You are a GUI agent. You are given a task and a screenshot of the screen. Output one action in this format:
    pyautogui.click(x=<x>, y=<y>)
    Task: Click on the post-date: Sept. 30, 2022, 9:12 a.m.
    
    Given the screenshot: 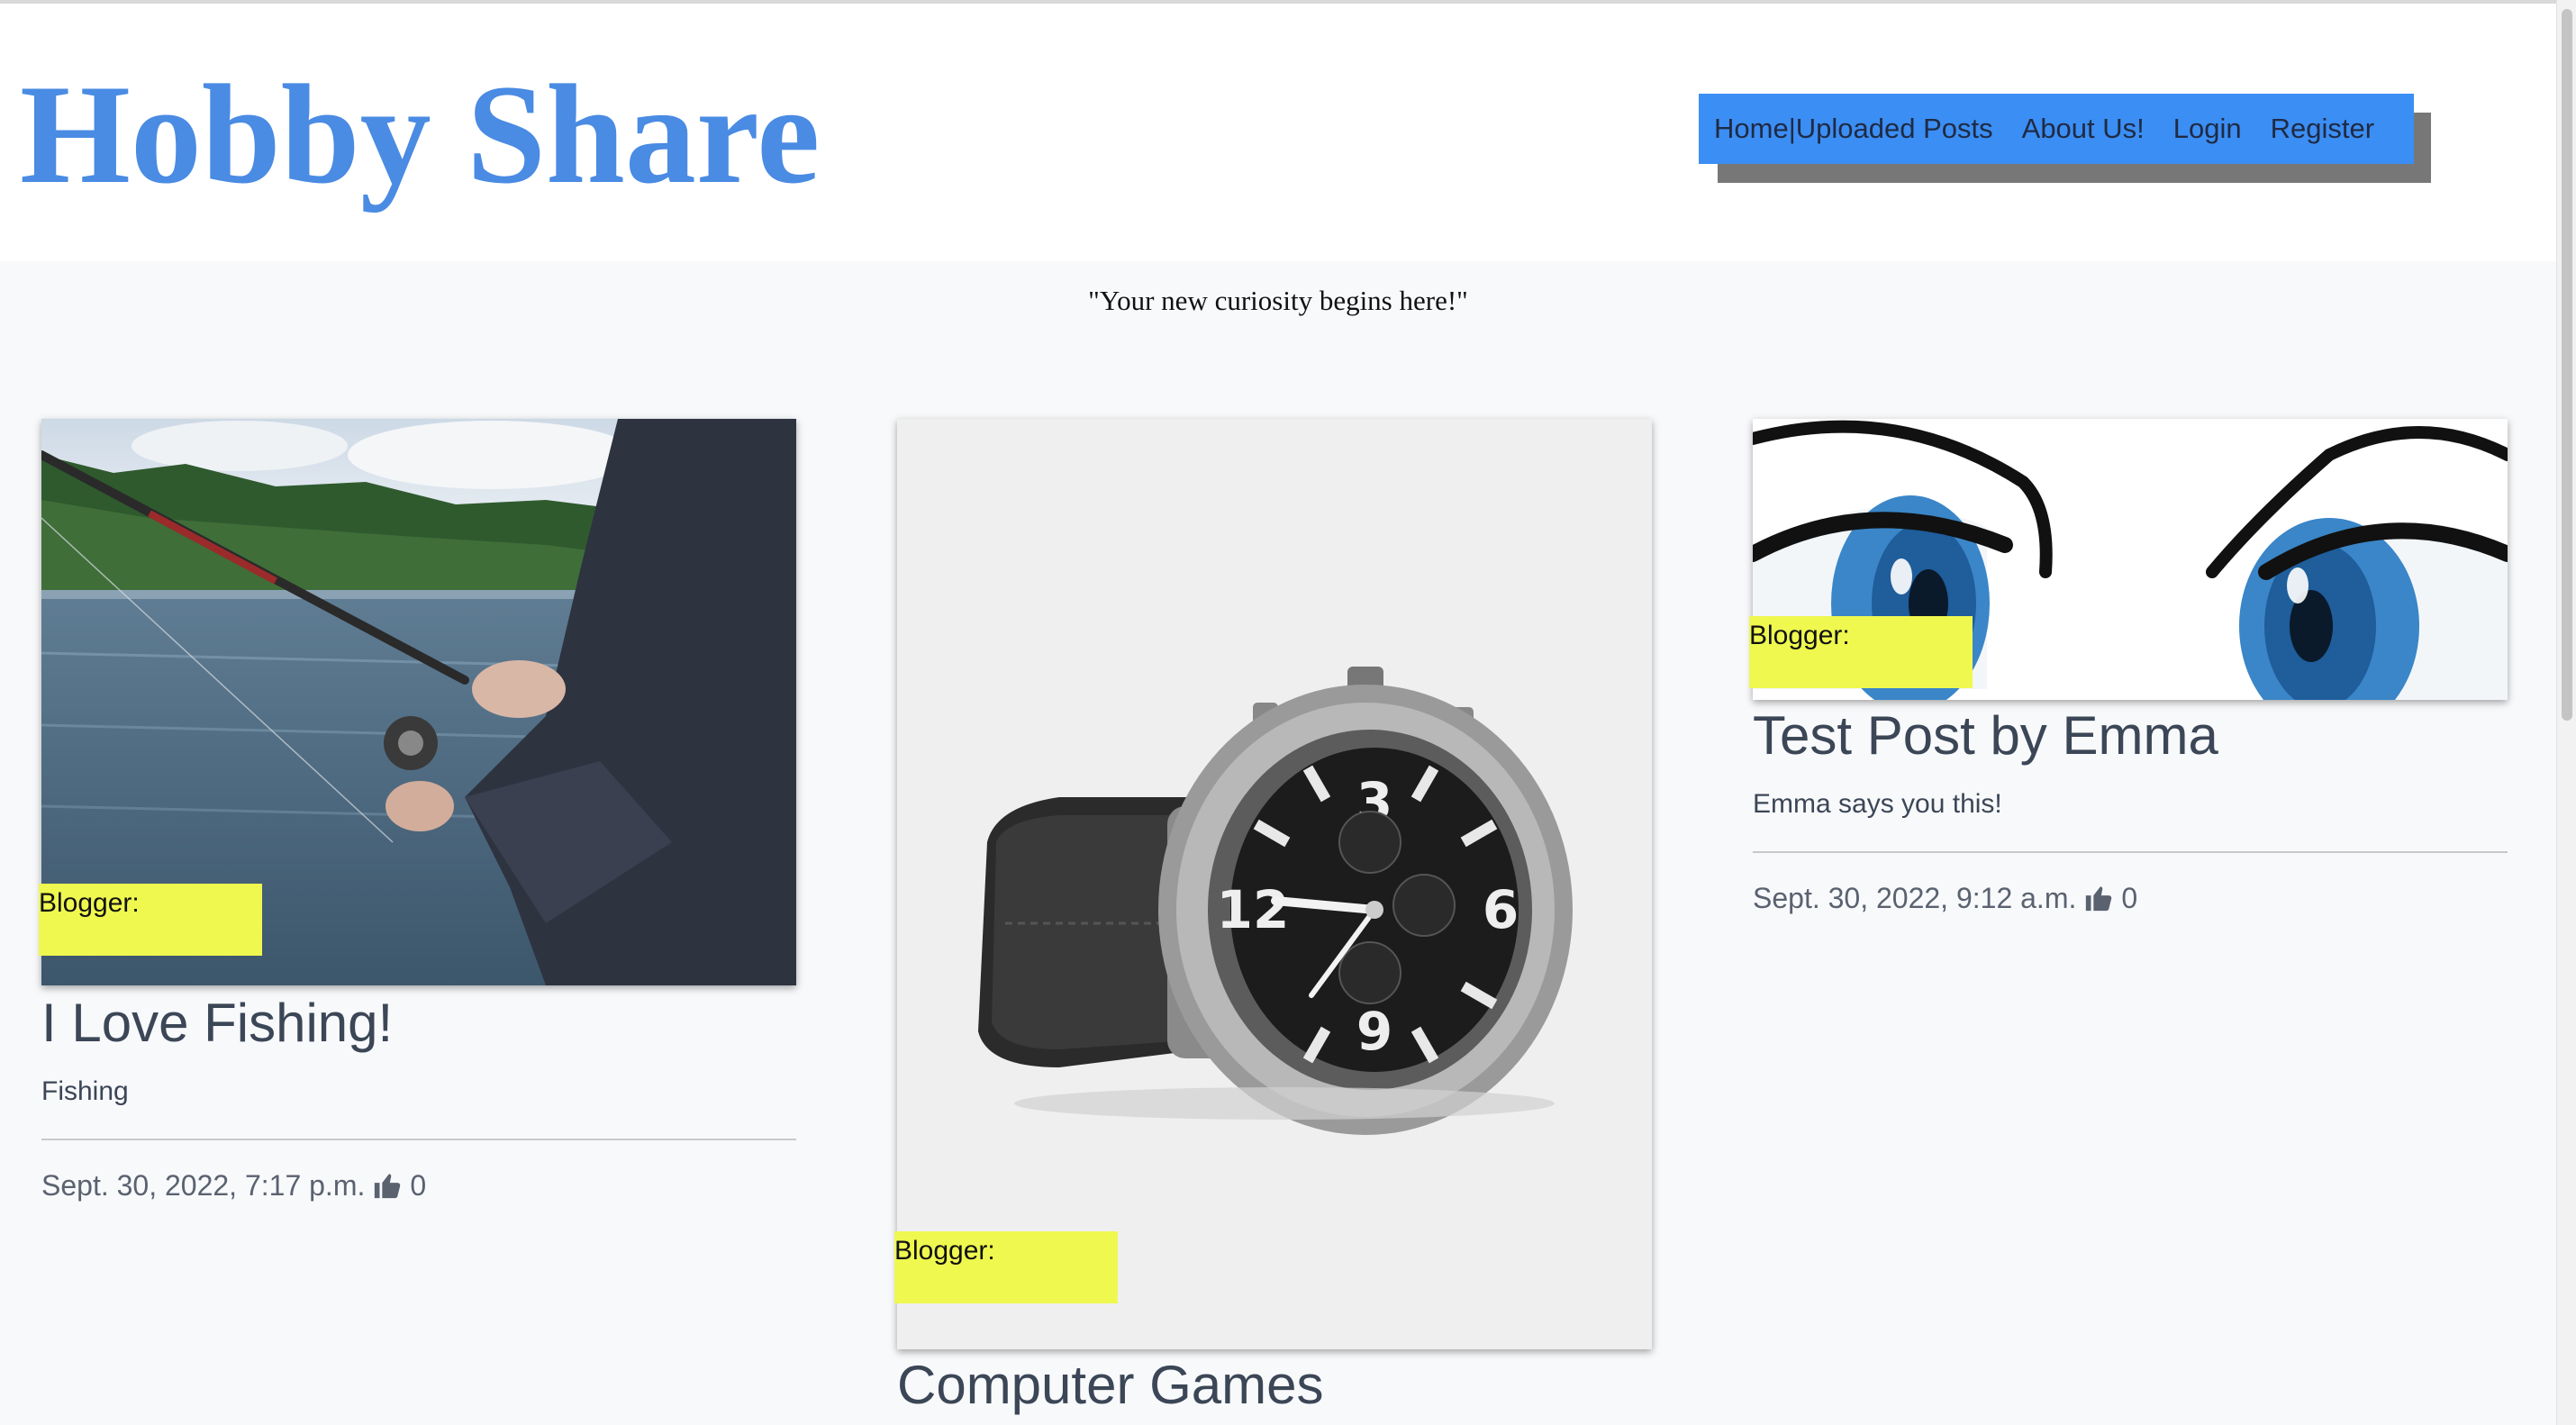 What is the action you would take?
    pyautogui.click(x=1915, y=898)
    